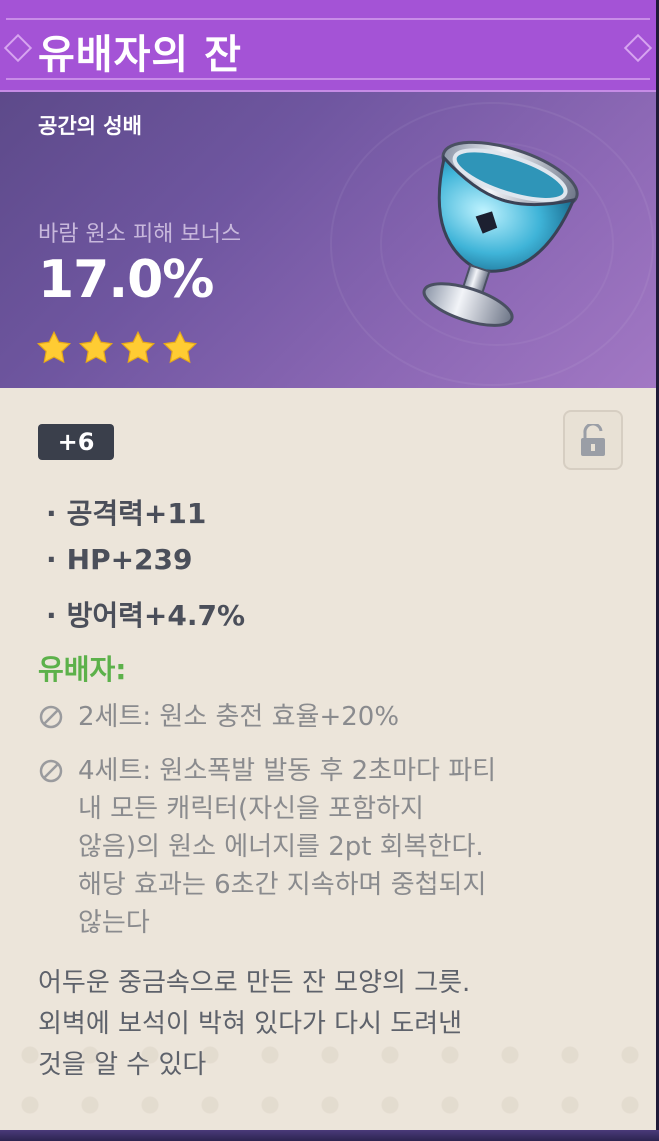  What do you see at coordinates (117, 348) in the screenshot?
I see `rarity-stars` at bounding box center [117, 348].